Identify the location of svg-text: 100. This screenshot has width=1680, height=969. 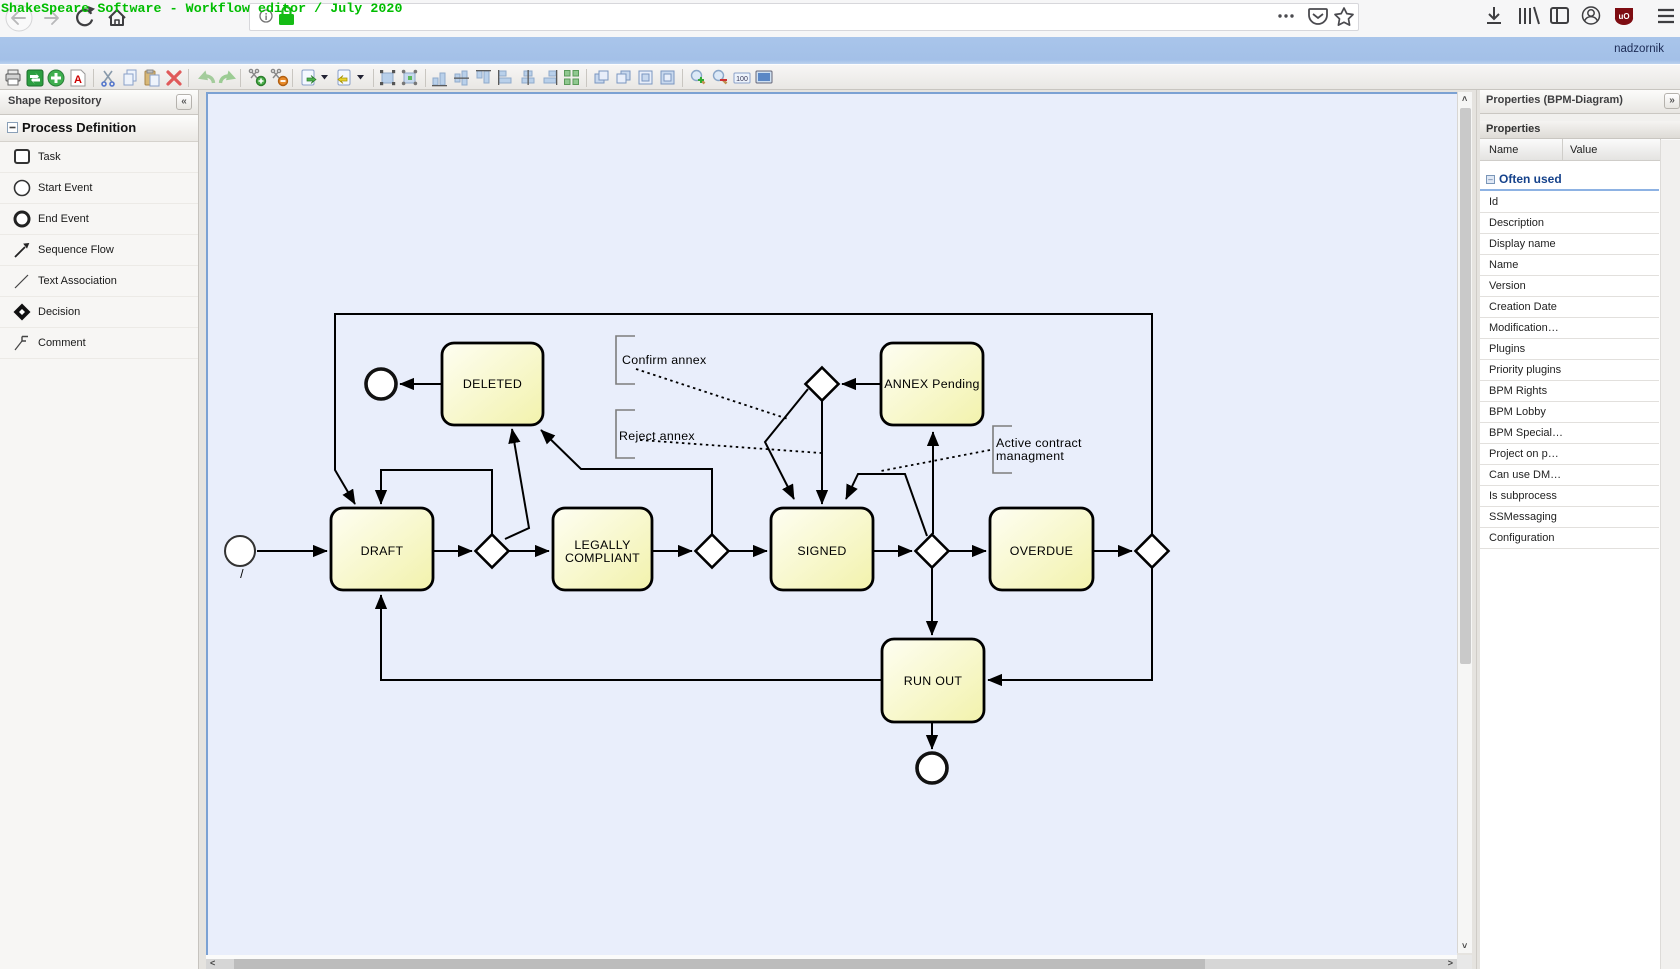
(742, 79).